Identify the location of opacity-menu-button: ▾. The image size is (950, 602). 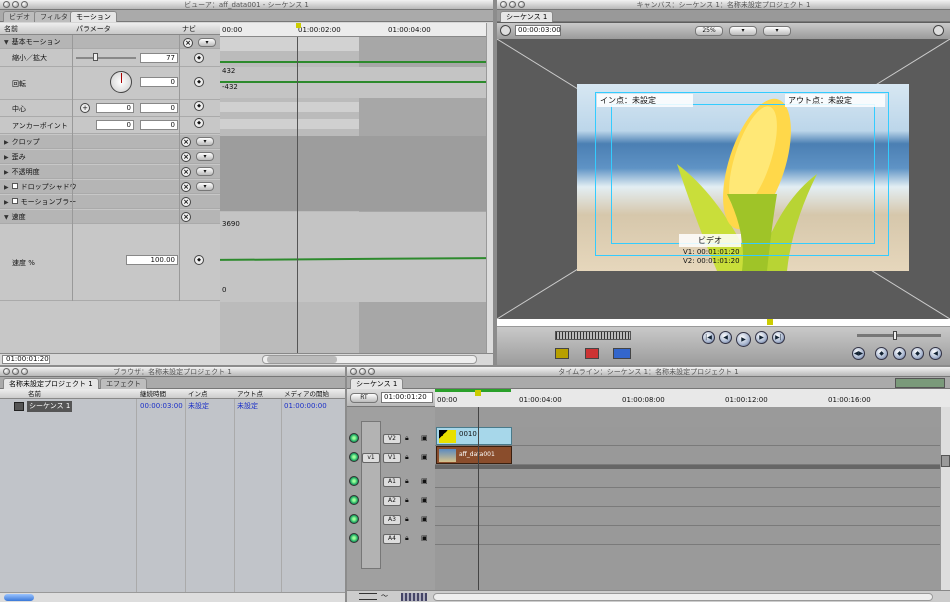
(205, 171).